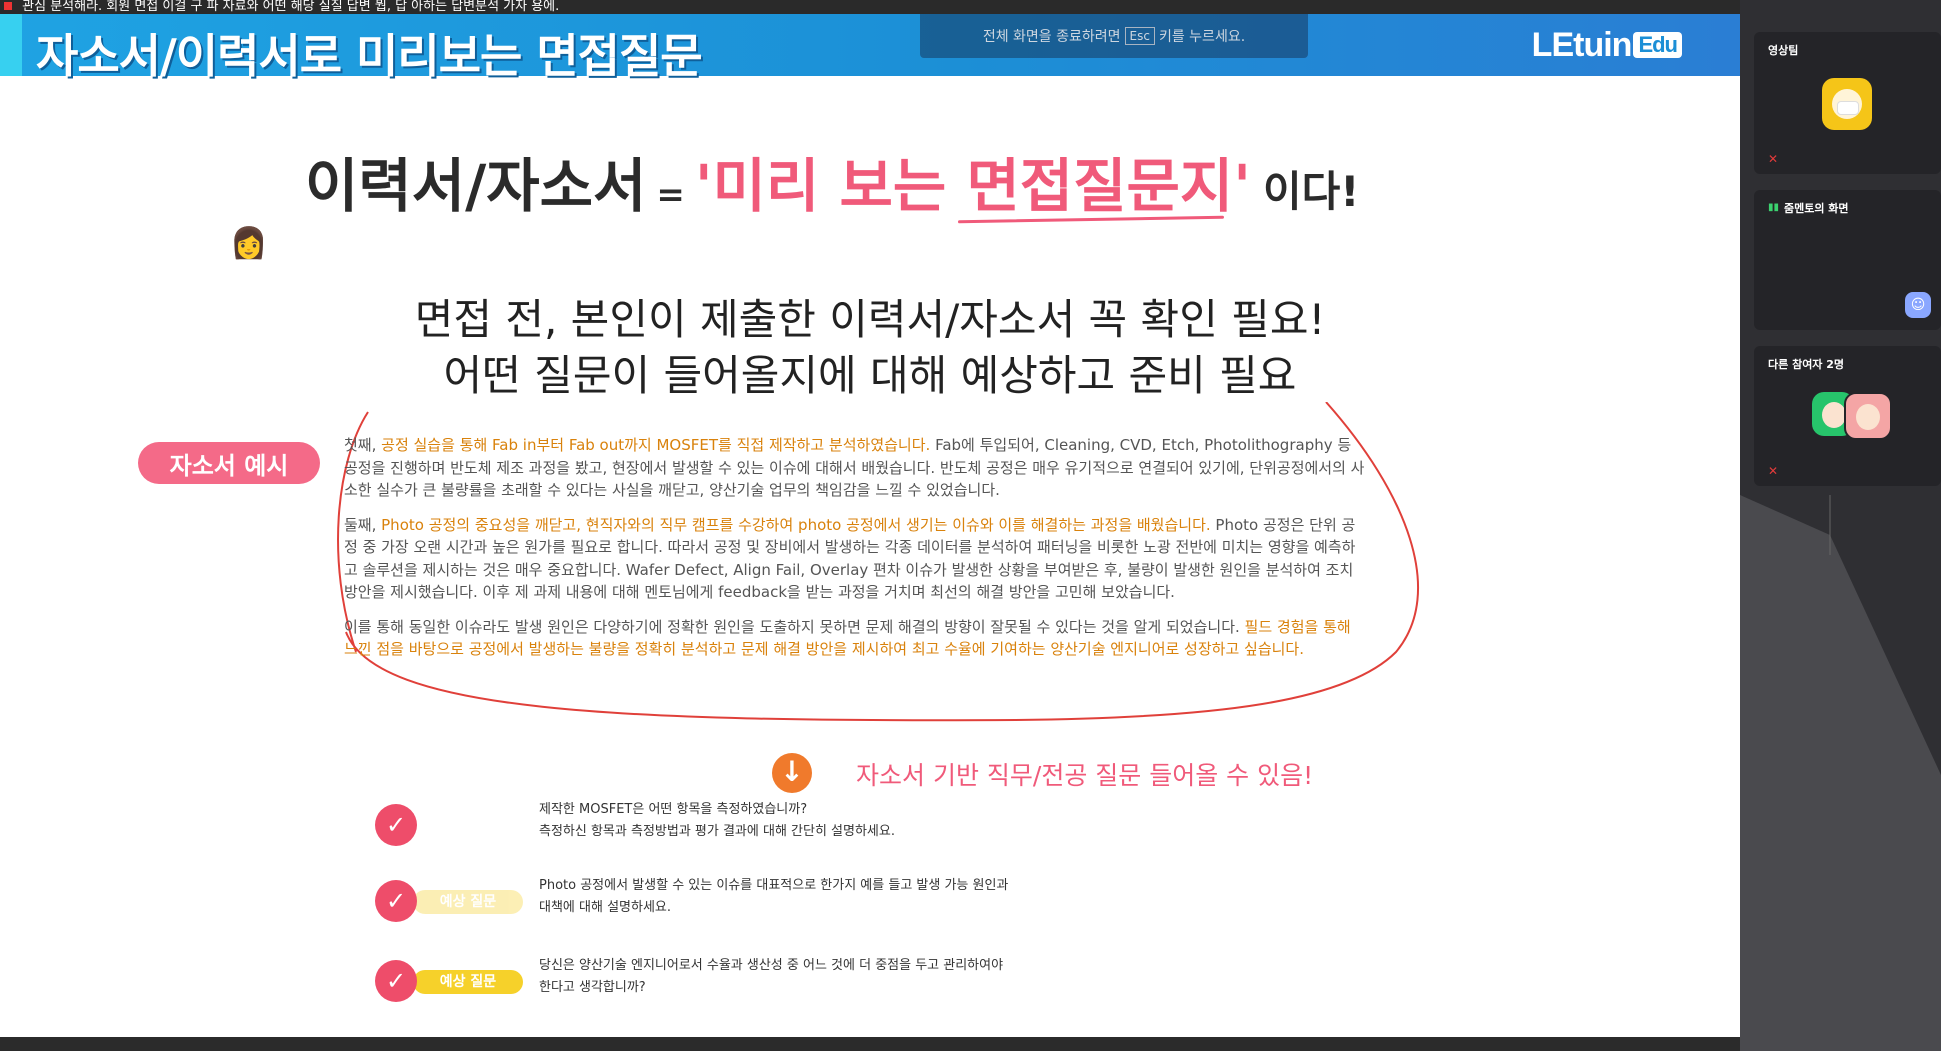  I want to click on participant-tile-video-team: 영상팀 ✕, so click(1847, 103).